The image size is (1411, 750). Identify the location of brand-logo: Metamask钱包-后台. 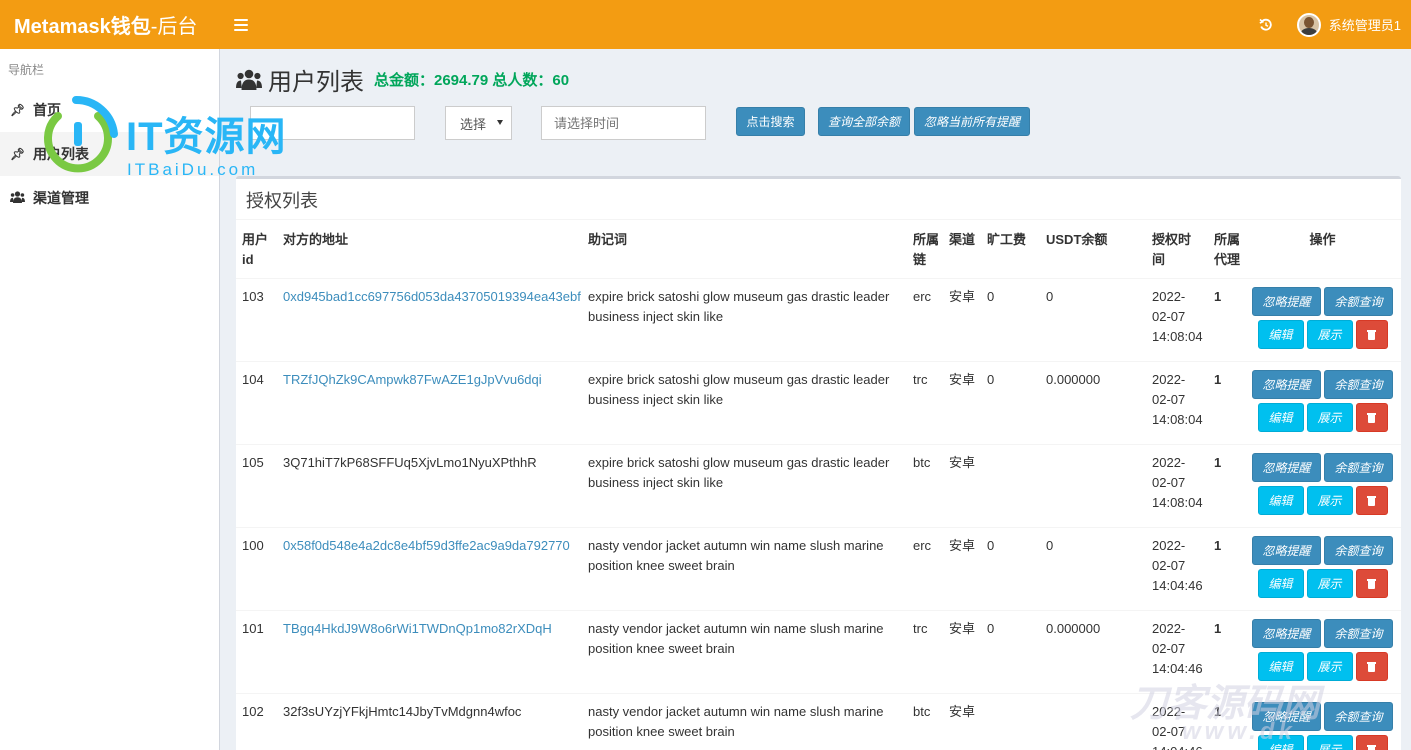
(110, 24).